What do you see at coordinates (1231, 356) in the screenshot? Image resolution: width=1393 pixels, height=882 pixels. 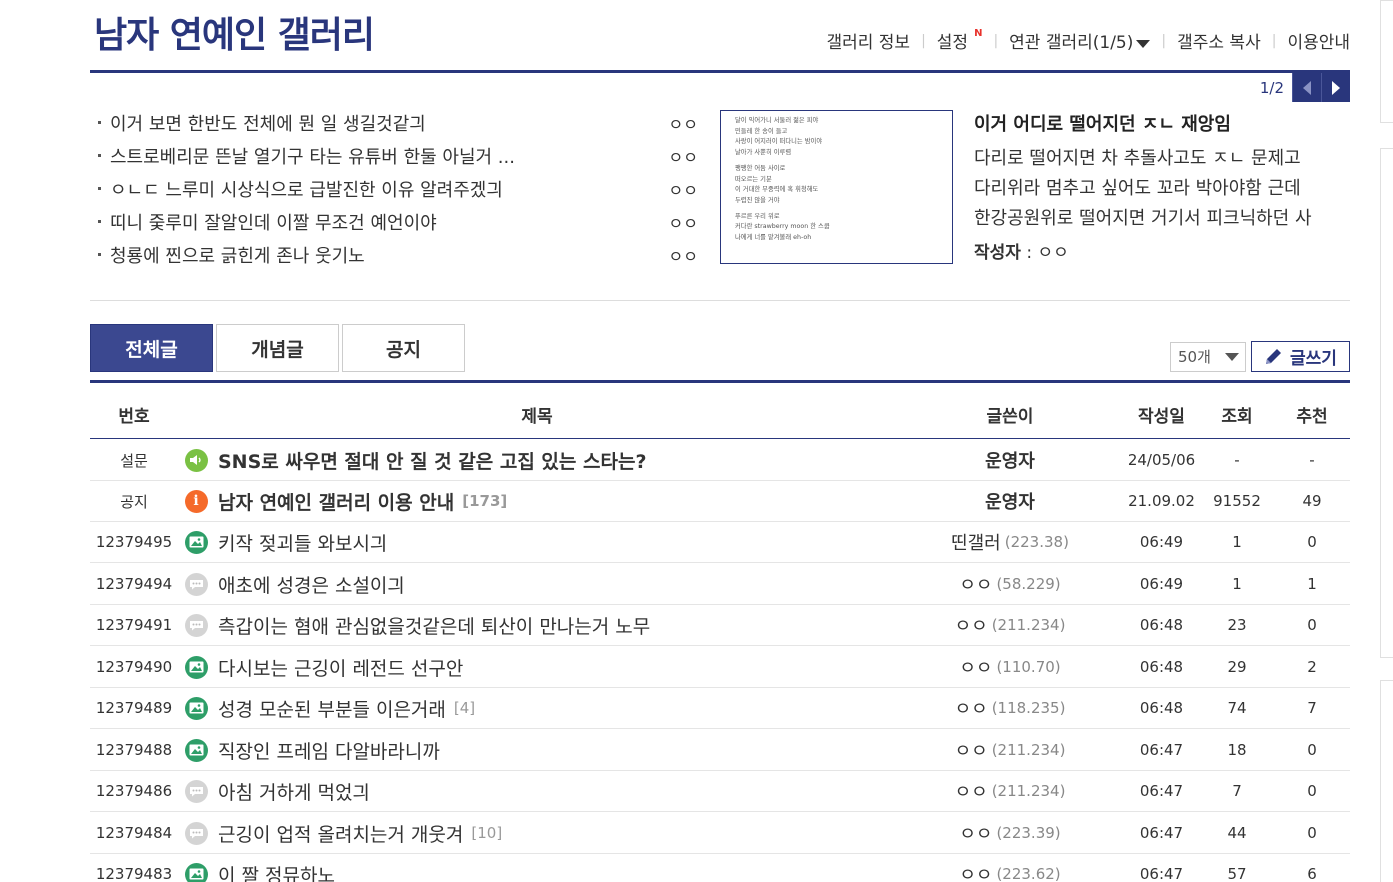 I see `chevron-down-icon` at bounding box center [1231, 356].